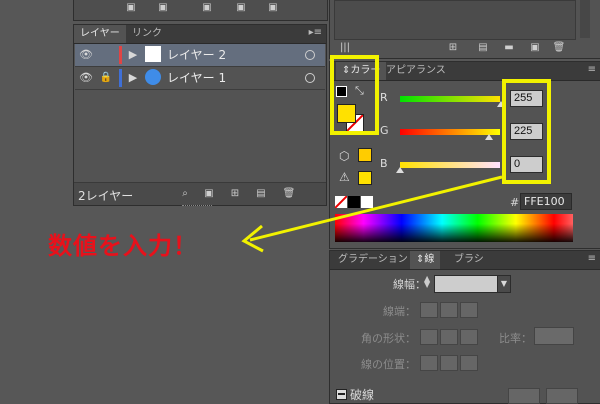 Image resolution: width=600 pixels, height=404 pixels. I want to click on hex-label: #, so click(515, 202).